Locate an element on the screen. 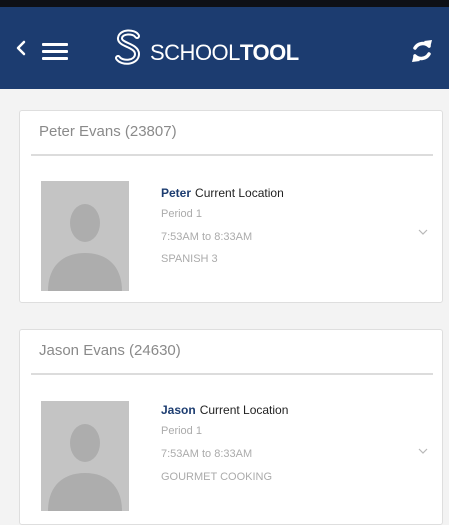 The image size is (449, 525). student-location-title: Jason Current Location is located at coordinates (224, 410).